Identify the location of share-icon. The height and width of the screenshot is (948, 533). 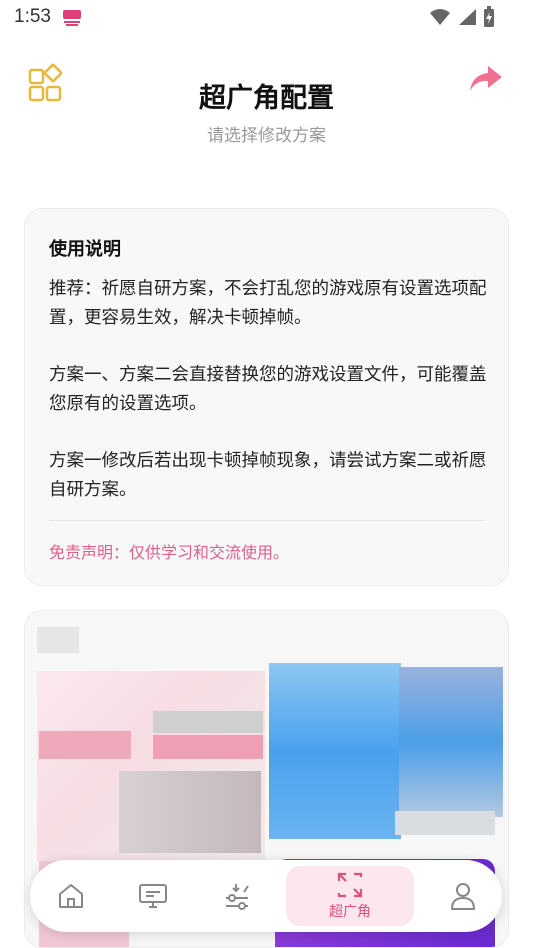
(486, 79).